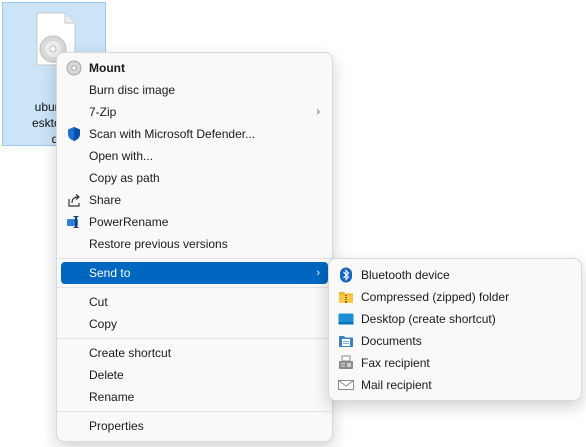 The width and height of the screenshot is (586, 447). What do you see at coordinates (98, 302) in the screenshot?
I see `menu-item-label: Cut` at bounding box center [98, 302].